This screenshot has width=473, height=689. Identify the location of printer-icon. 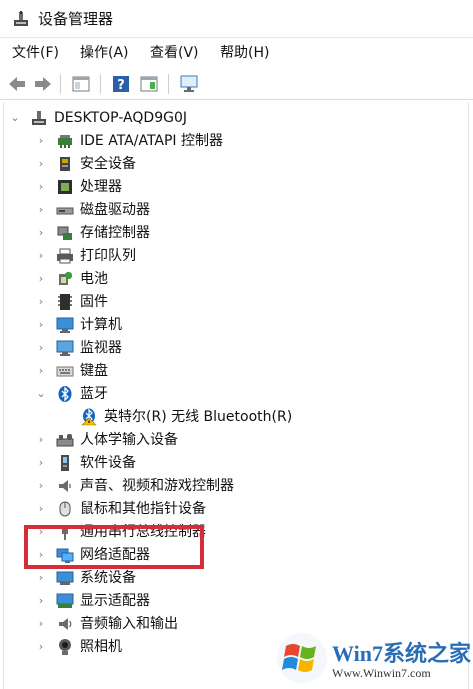
(65, 256).